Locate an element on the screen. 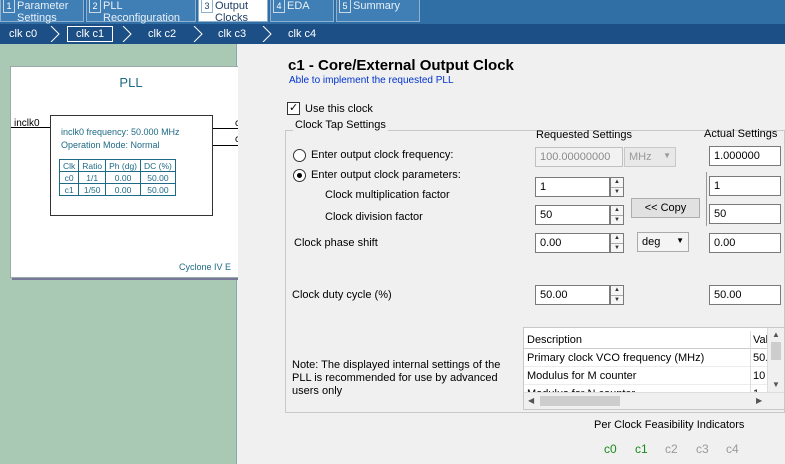 This screenshot has width=785, height=464. input-pin-label: inclk0 is located at coordinates (27, 123).